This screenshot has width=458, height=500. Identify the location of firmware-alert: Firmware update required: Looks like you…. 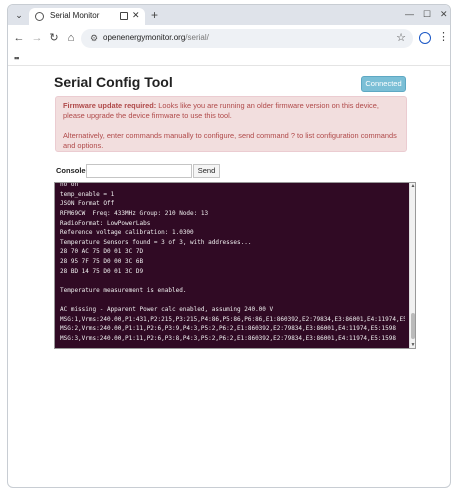
(231, 124).